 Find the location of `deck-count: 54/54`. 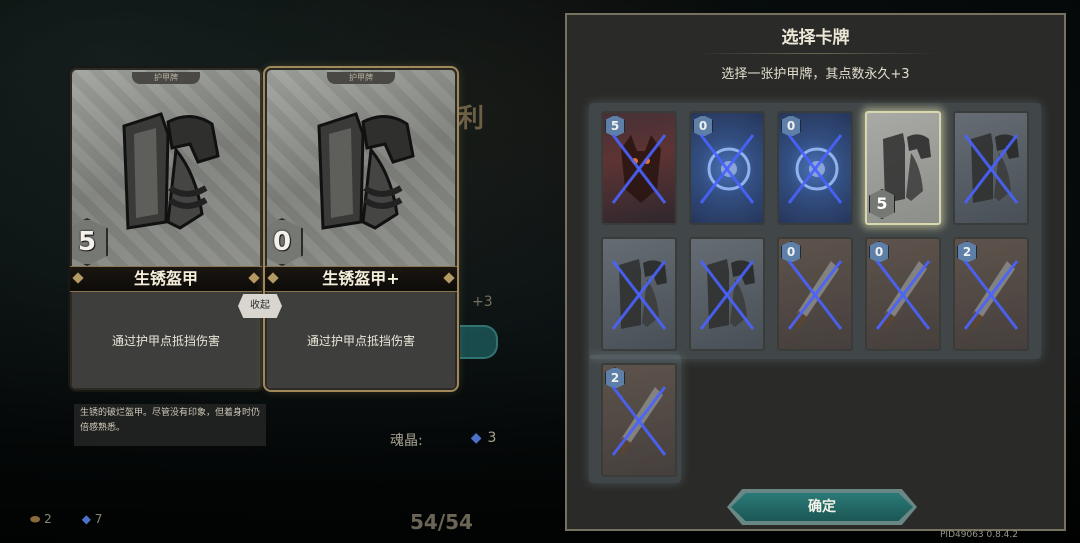

deck-count: 54/54 is located at coordinates (441, 522).